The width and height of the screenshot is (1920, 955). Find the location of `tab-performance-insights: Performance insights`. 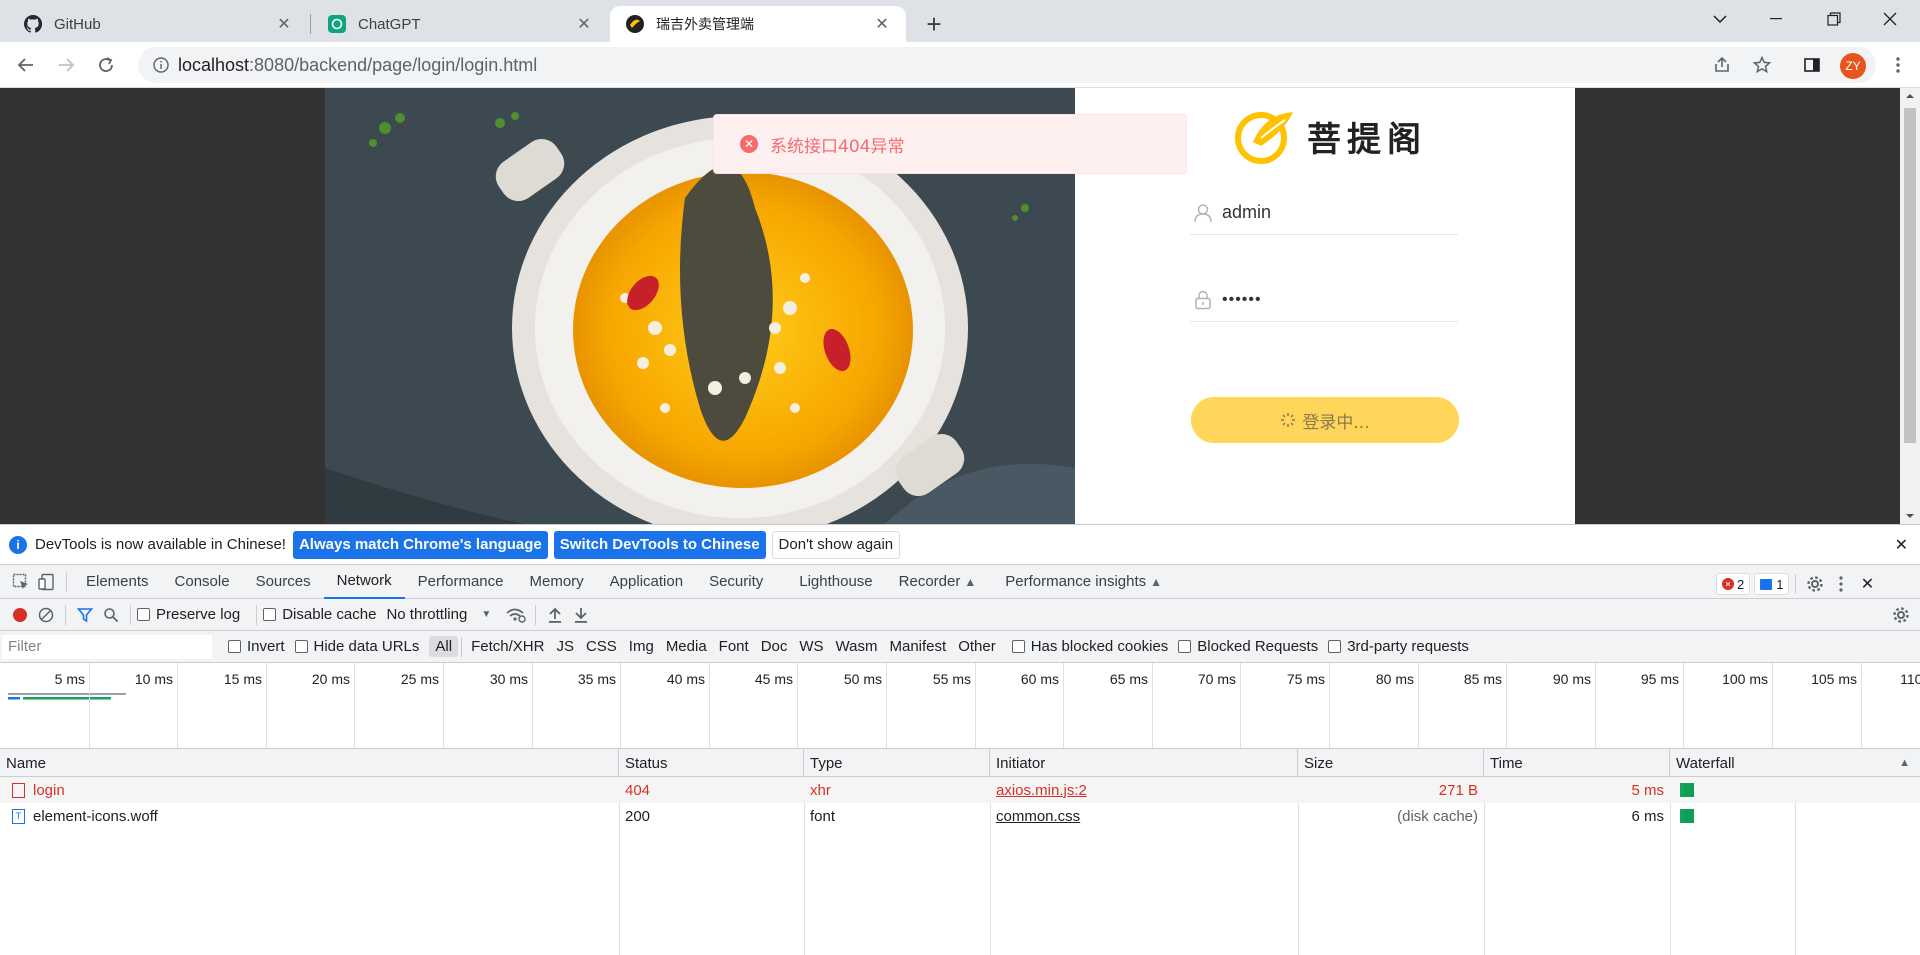

tab-performance-insights: Performance insights is located at coordinates (1071, 582).